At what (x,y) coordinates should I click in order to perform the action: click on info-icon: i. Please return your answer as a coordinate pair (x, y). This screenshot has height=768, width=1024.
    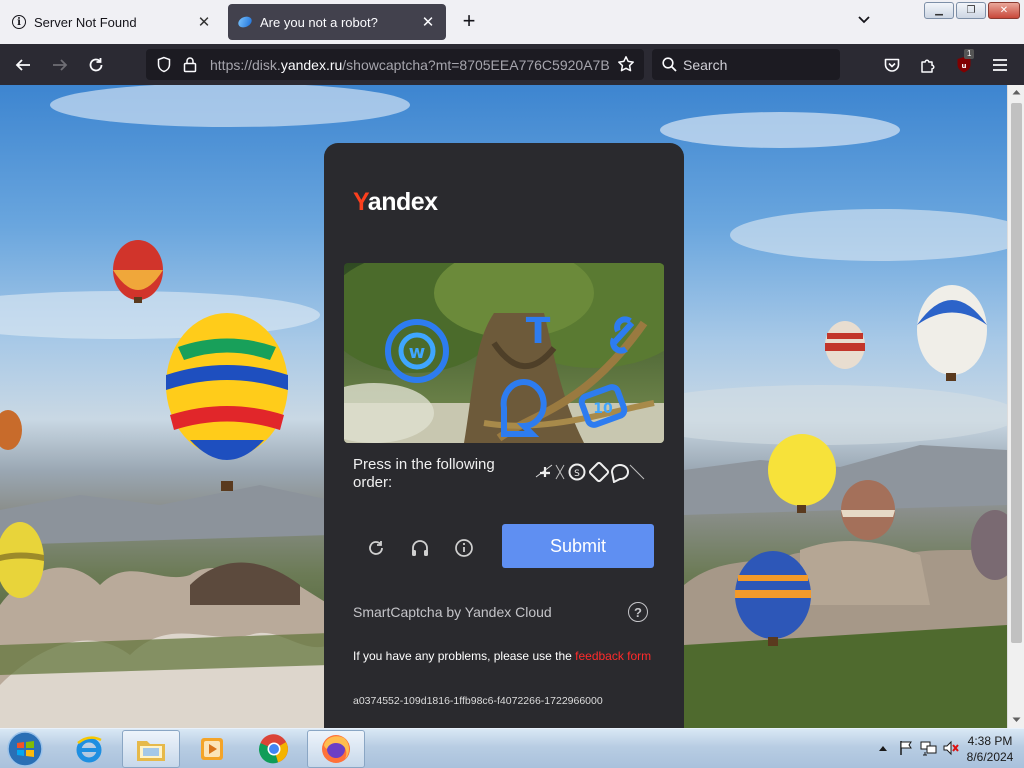
    Looking at the image, I should click on (19, 22).